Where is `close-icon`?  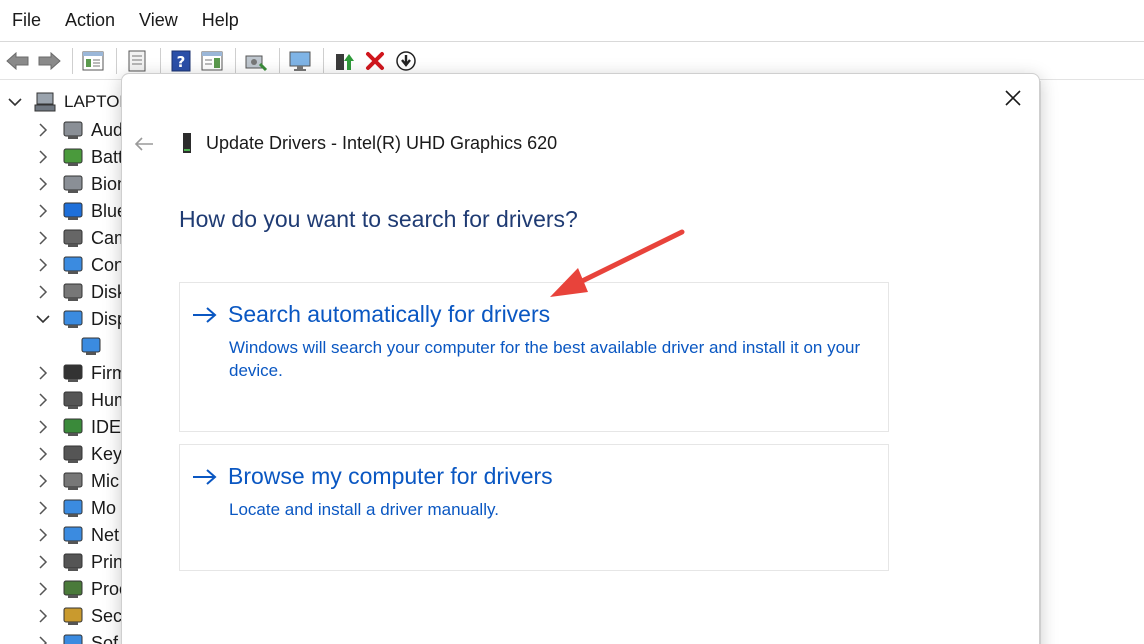
close-icon is located at coordinates (1013, 98).